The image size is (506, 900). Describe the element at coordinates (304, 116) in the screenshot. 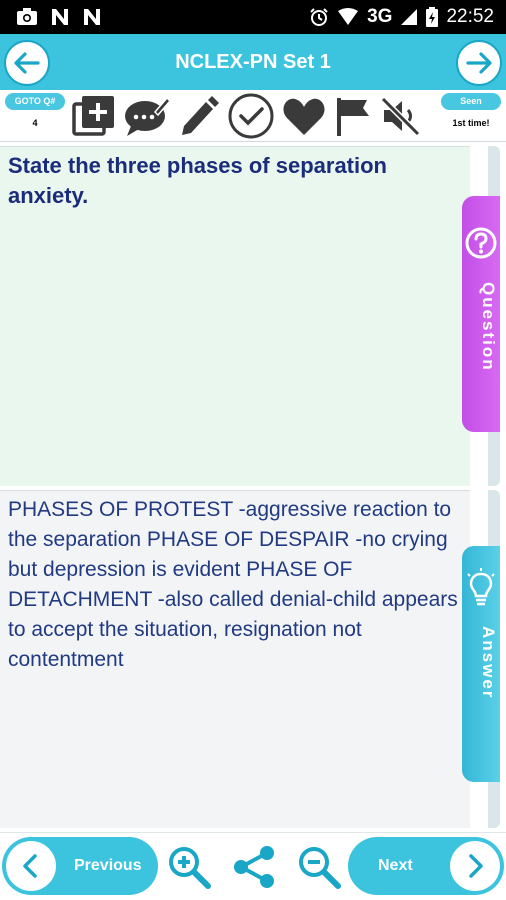

I see `heart-icon` at that location.